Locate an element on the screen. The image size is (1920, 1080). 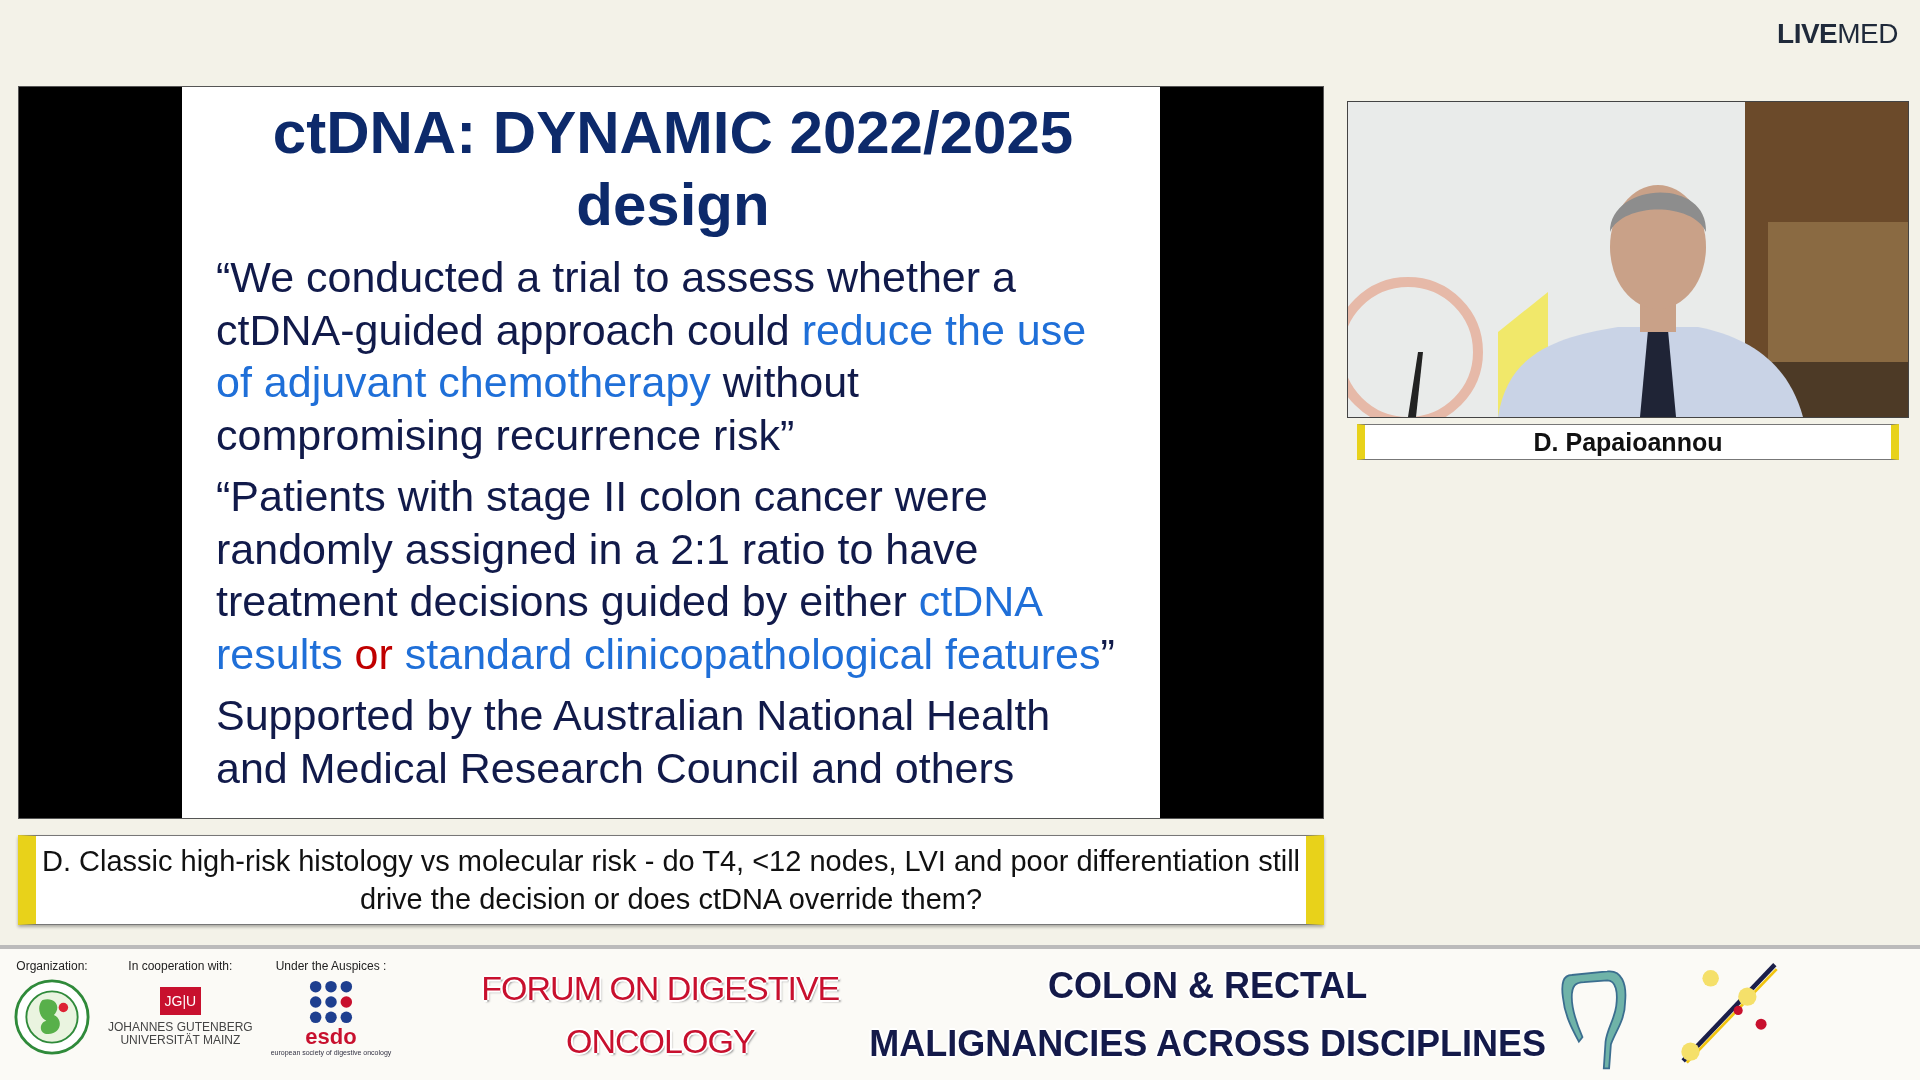
forum-title-line: ONCOLOGY is located at coordinates (660, 1041).